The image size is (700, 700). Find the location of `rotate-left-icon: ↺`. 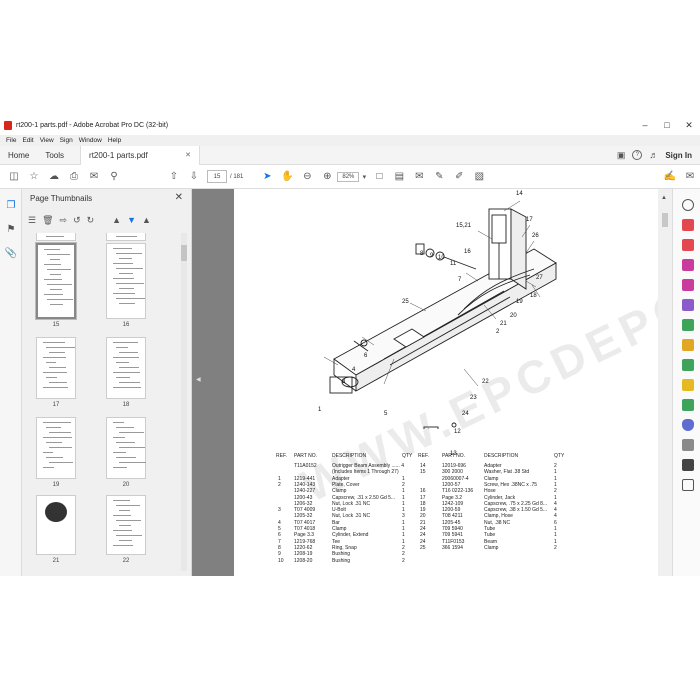

rotate-left-icon: ↺ is located at coordinates (77, 220).